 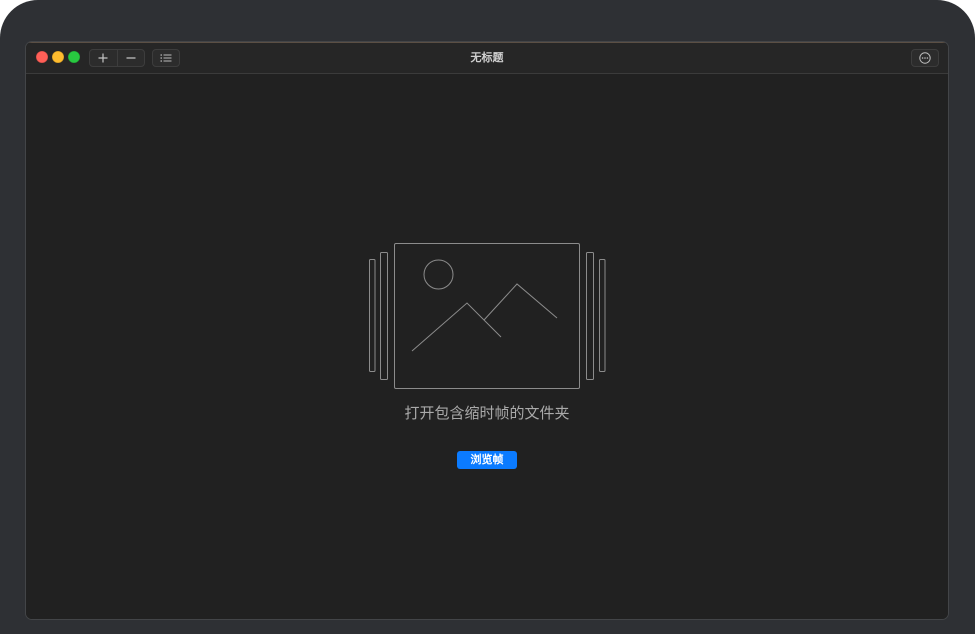 What do you see at coordinates (602, 315) in the screenshot?
I see `back-frame-right-outer` at bounding box center [602, 315].